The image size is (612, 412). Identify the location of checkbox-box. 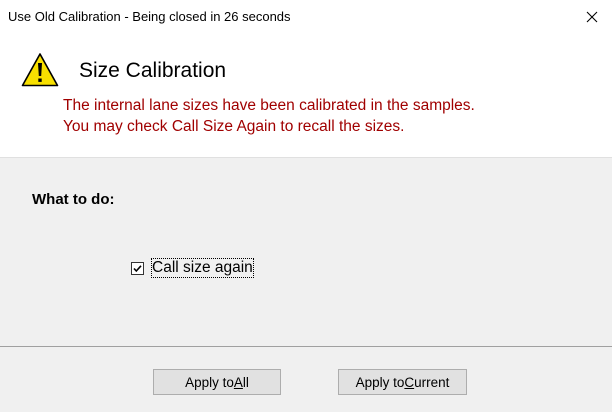
(137, 268).